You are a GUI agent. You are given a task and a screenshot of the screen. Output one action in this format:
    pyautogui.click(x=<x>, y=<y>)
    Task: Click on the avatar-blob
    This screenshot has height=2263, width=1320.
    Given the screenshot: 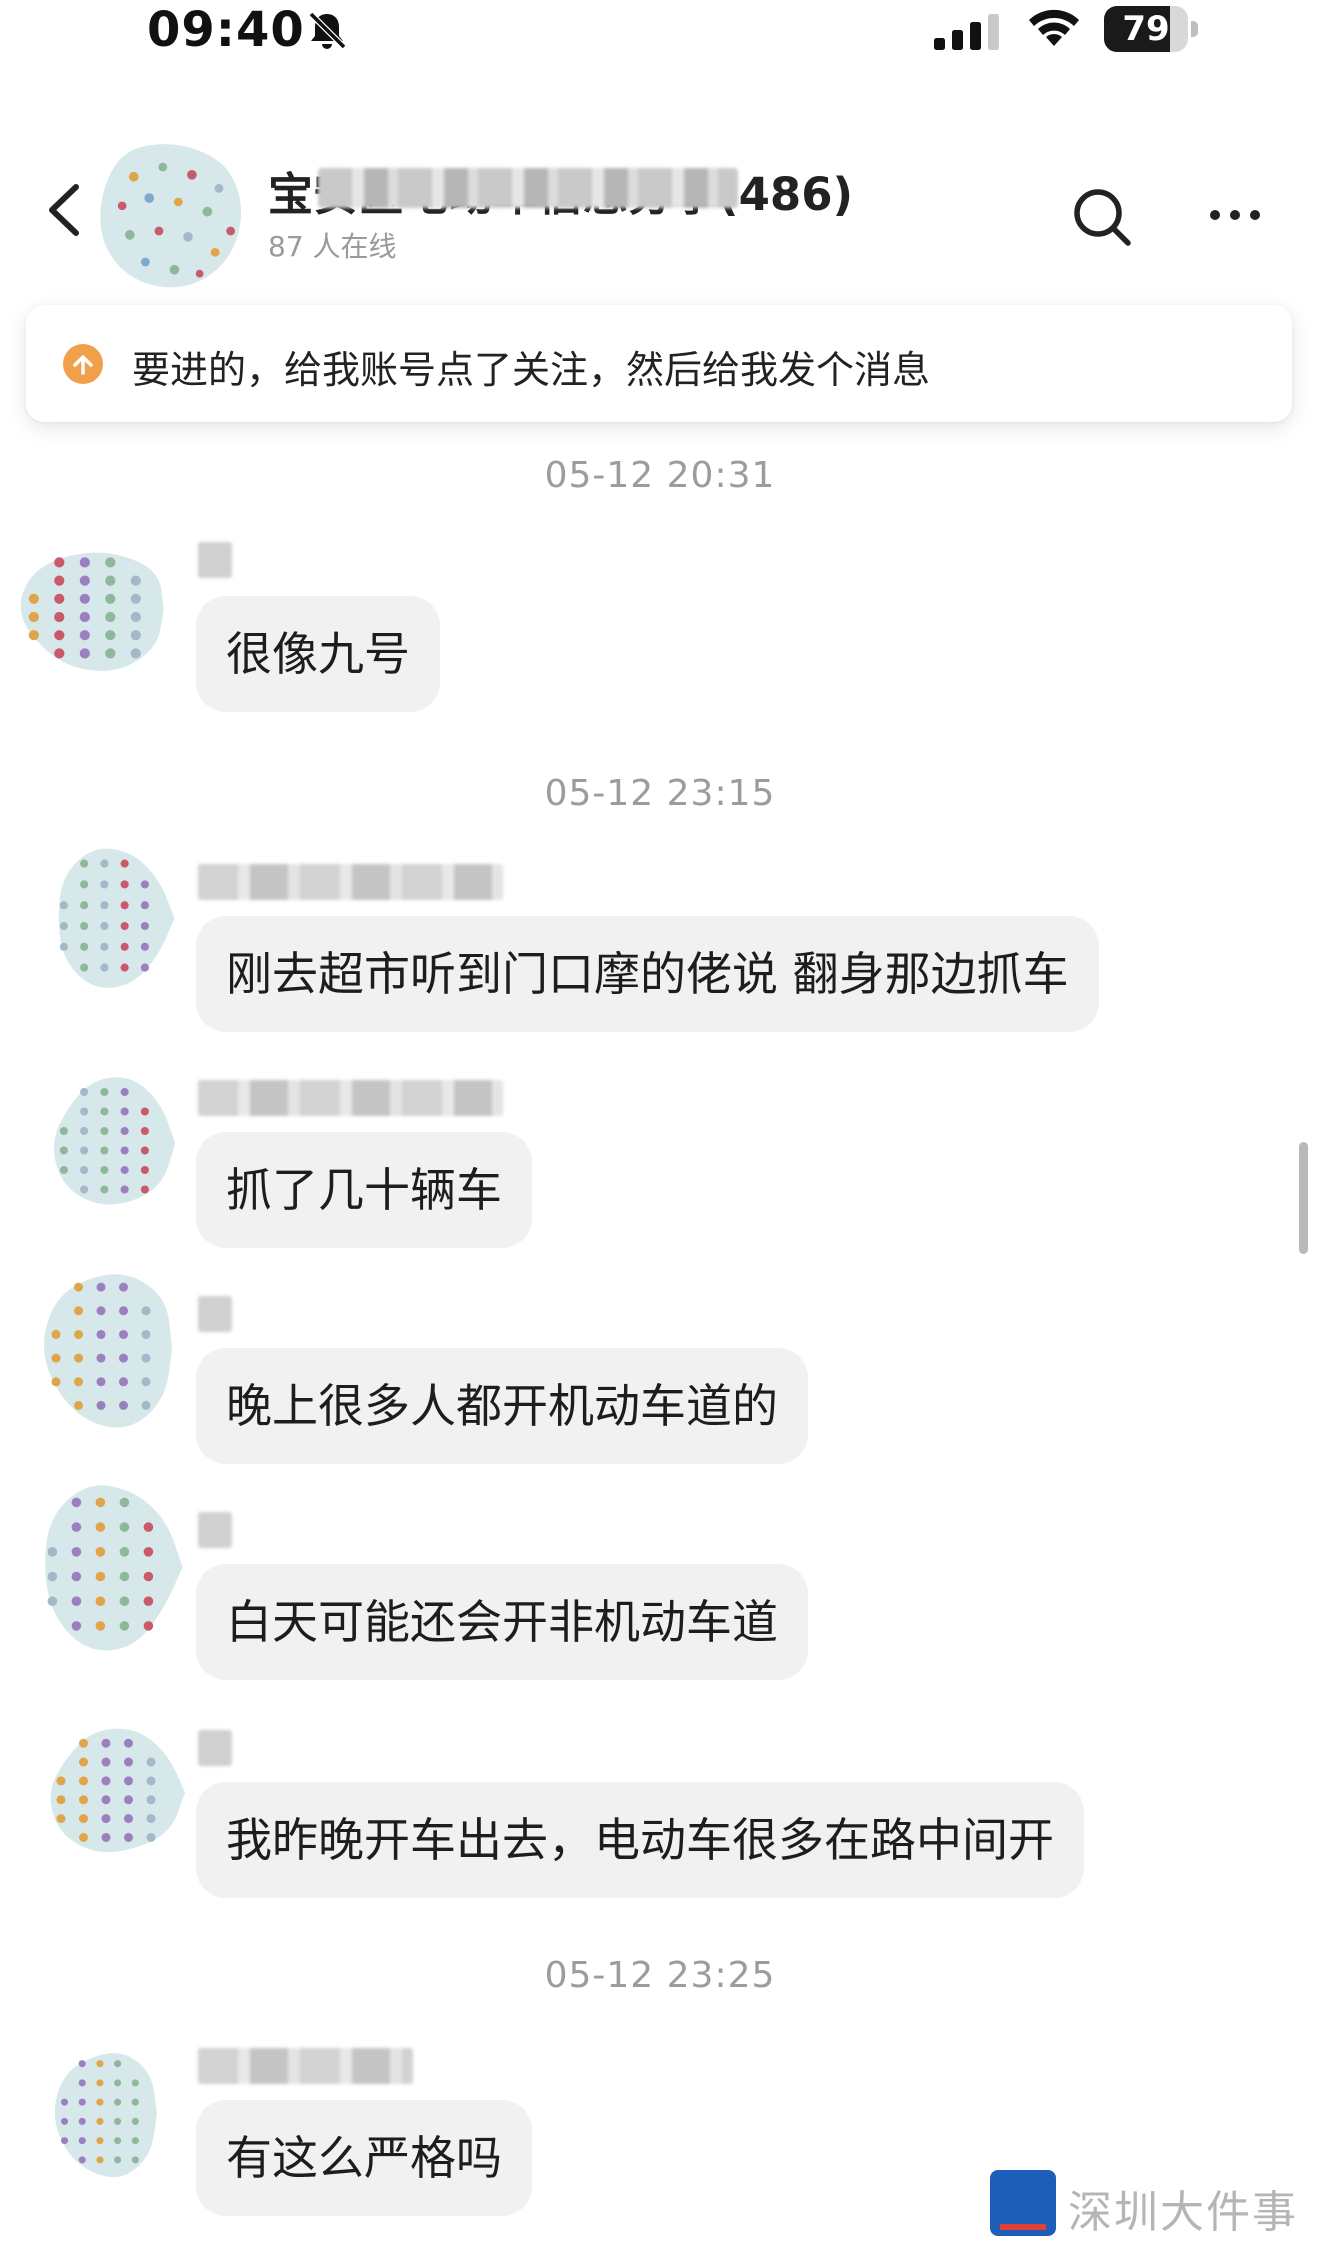 What is the action you would take?
    pyautogui.click(x=92, y=611)
    